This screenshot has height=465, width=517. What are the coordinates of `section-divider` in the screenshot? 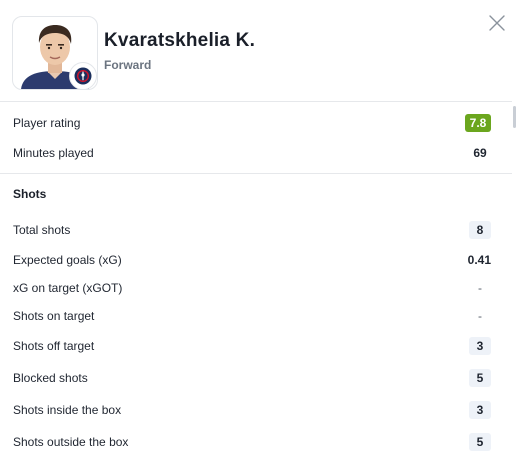 It's located at (256, 173).